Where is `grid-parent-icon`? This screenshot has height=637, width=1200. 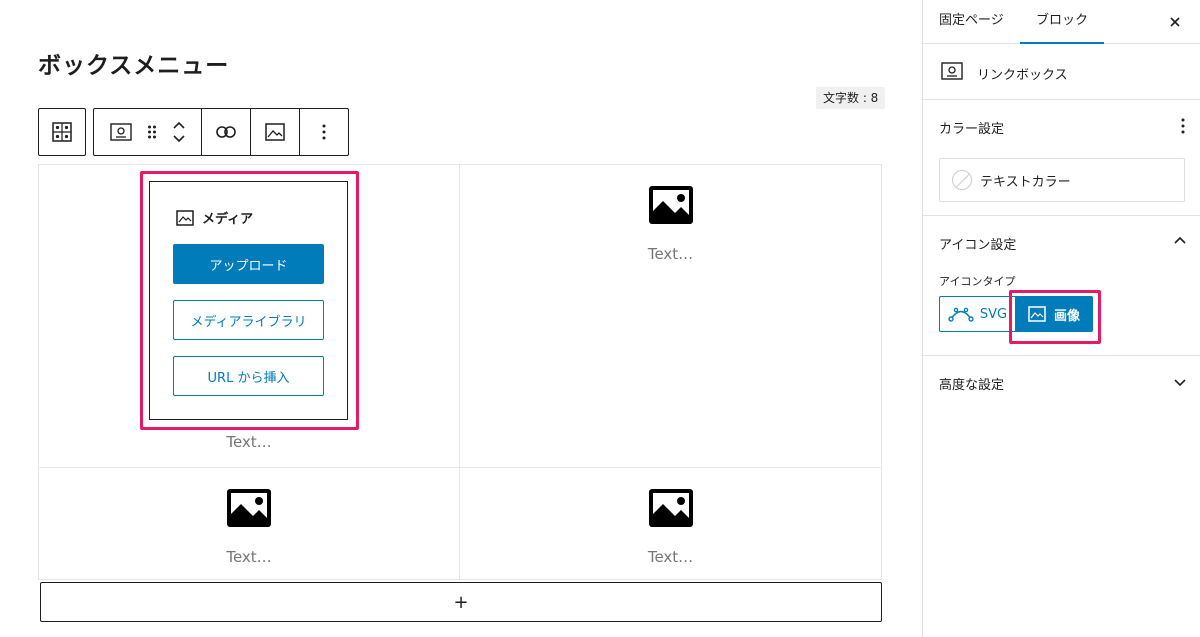 grid-parent-icon is located at coordinates (62, 132).